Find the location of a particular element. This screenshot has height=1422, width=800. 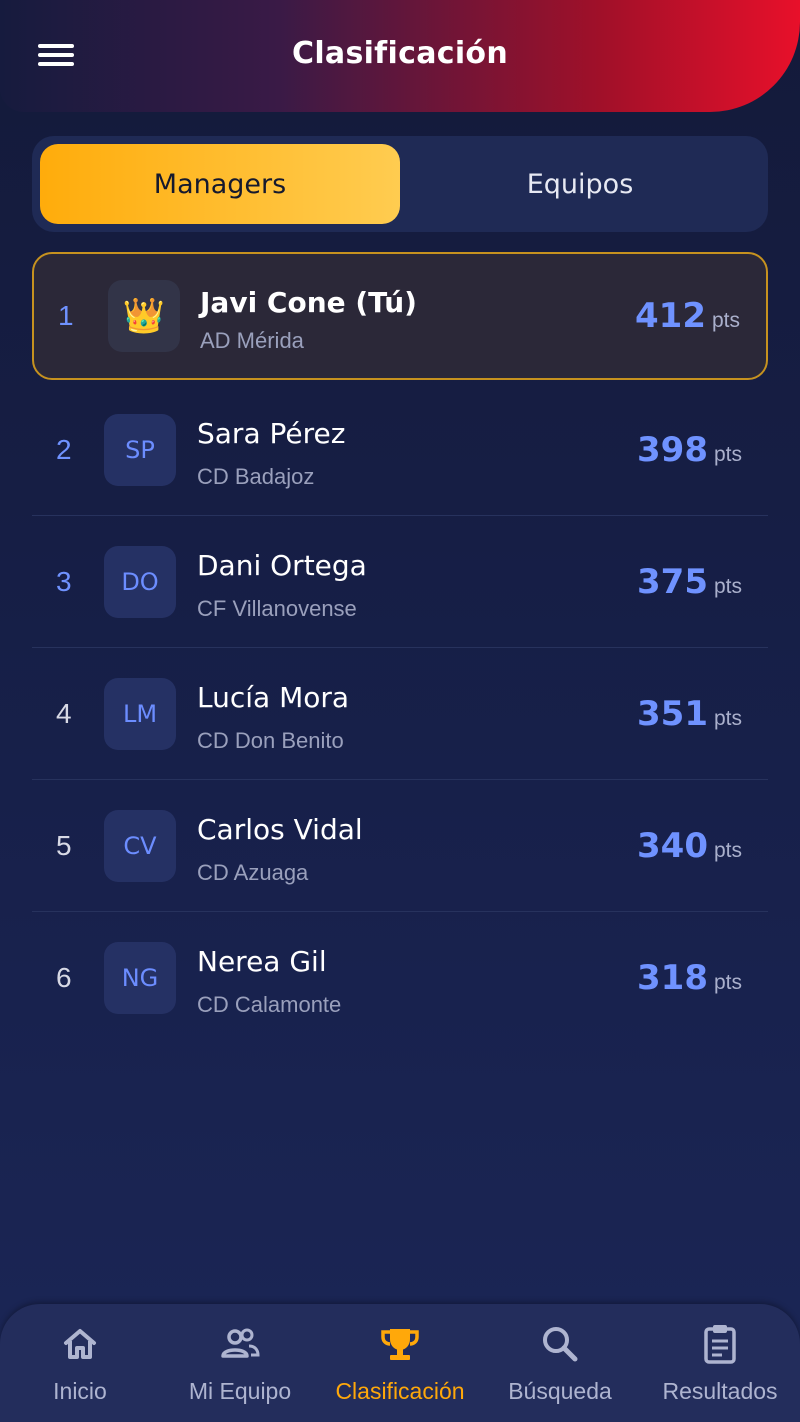

points-display: 340 pts is located at coordinates (689, 846).